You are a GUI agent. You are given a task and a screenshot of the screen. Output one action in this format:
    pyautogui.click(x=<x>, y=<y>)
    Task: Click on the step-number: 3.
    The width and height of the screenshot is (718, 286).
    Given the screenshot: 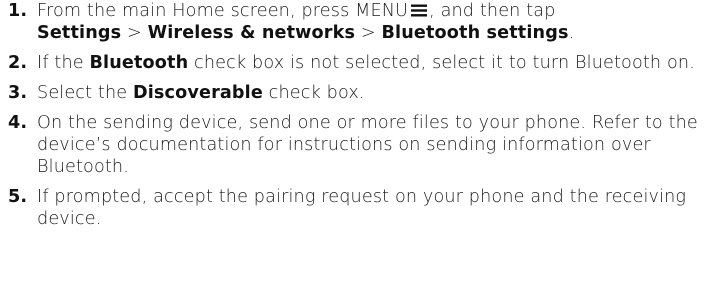 What is the action you would take?
    pyautogui.click(x=18, y=93)
    